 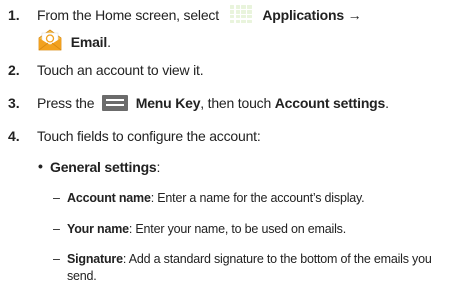 I want to click on your-name-desc: : Enter your name, to be used on emails., so click(x=237, y=229).